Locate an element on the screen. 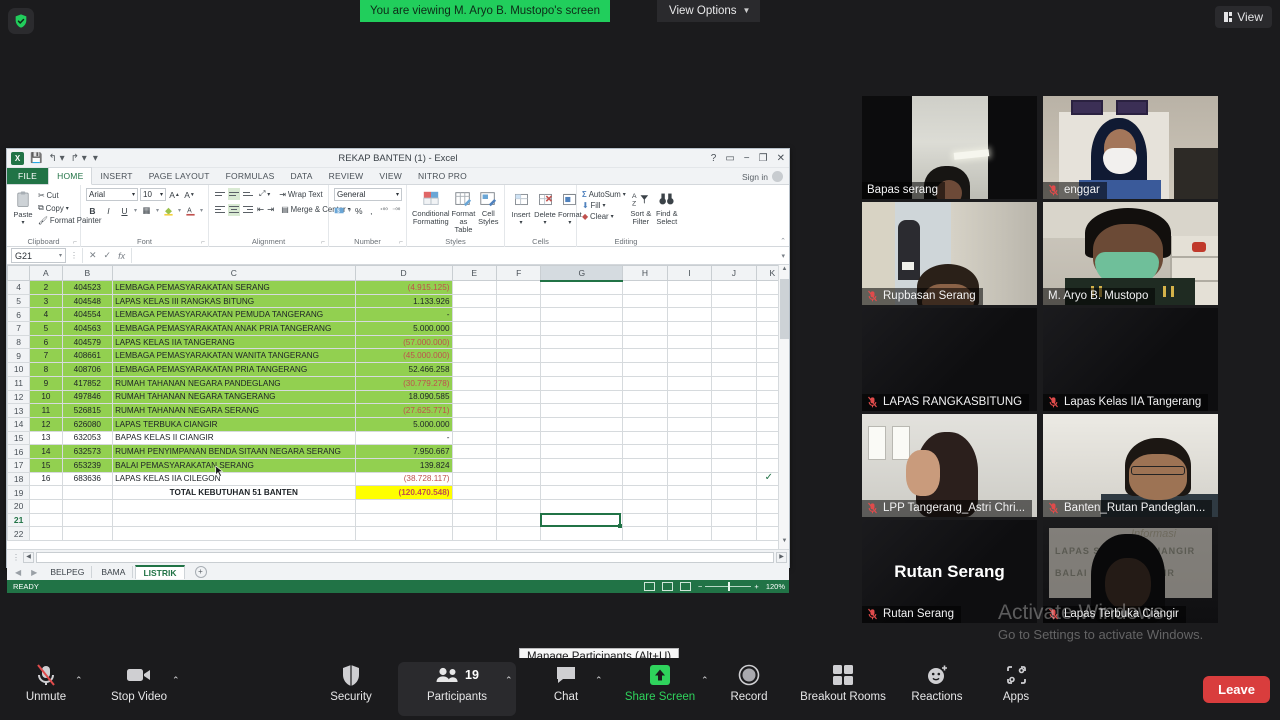 The width and height of the screenshot is (1280, 720). row-header: 11 is located at coordinates (19, 383).